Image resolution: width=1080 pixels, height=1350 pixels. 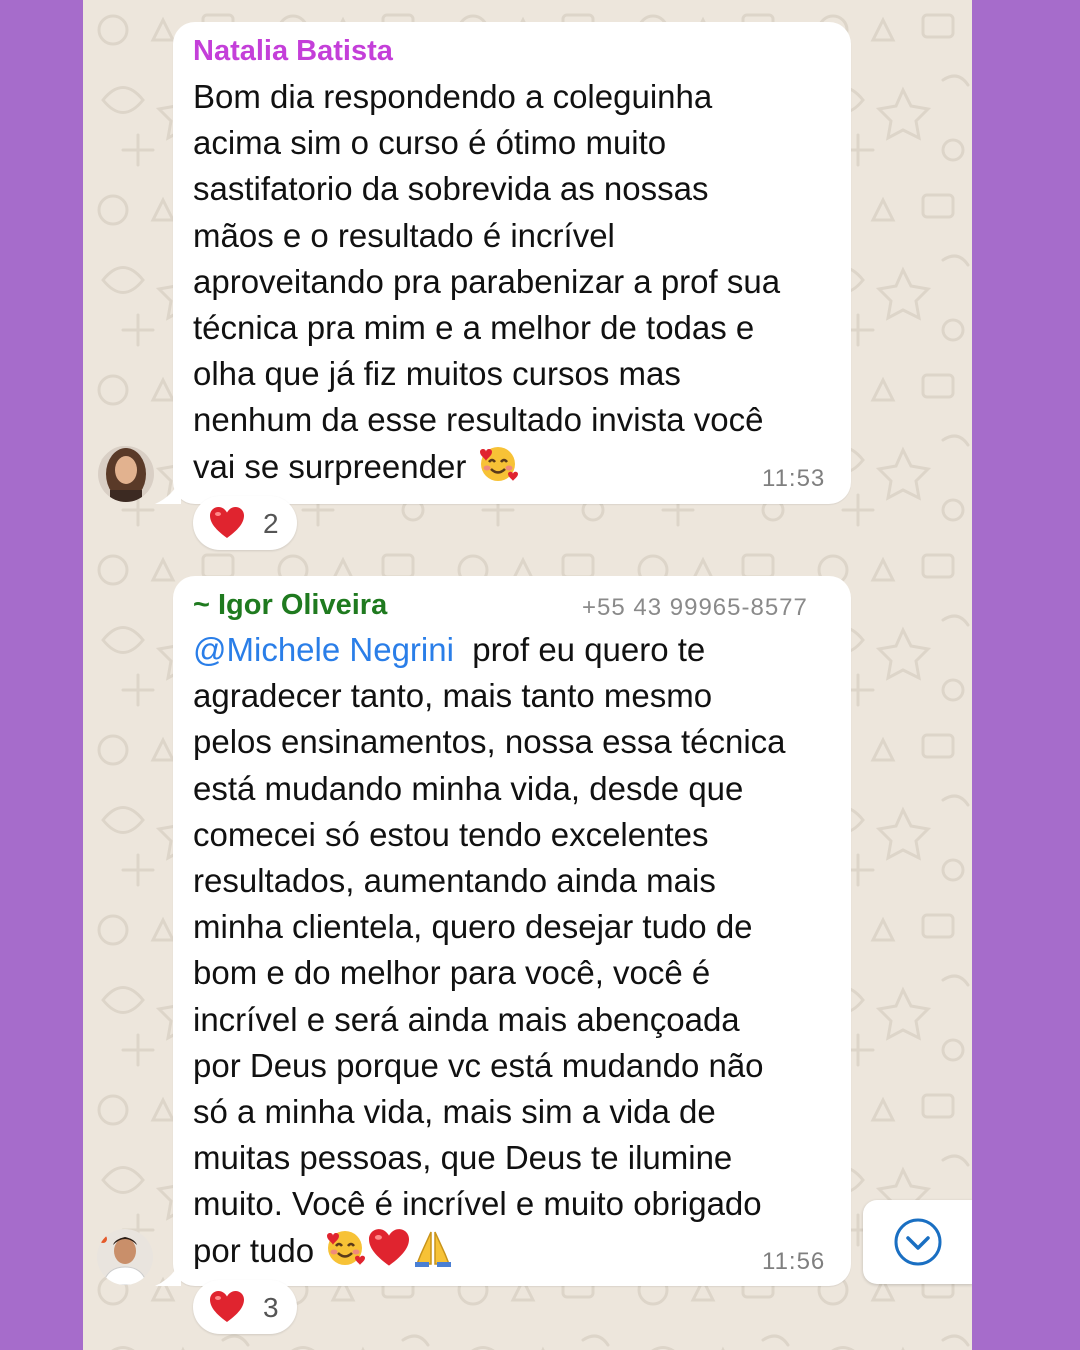 I want to click on message-time: 11:53, so click(x=794, y=478).